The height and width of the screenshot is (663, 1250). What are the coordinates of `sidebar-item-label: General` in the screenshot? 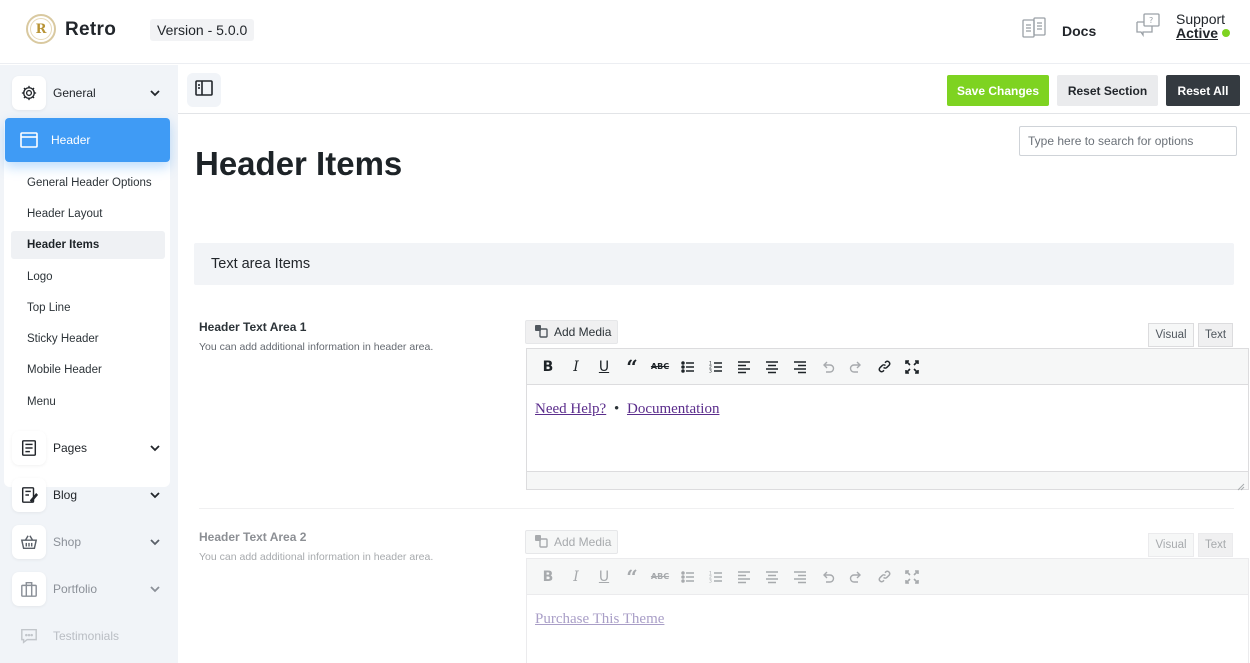 It's located at (74, 93).